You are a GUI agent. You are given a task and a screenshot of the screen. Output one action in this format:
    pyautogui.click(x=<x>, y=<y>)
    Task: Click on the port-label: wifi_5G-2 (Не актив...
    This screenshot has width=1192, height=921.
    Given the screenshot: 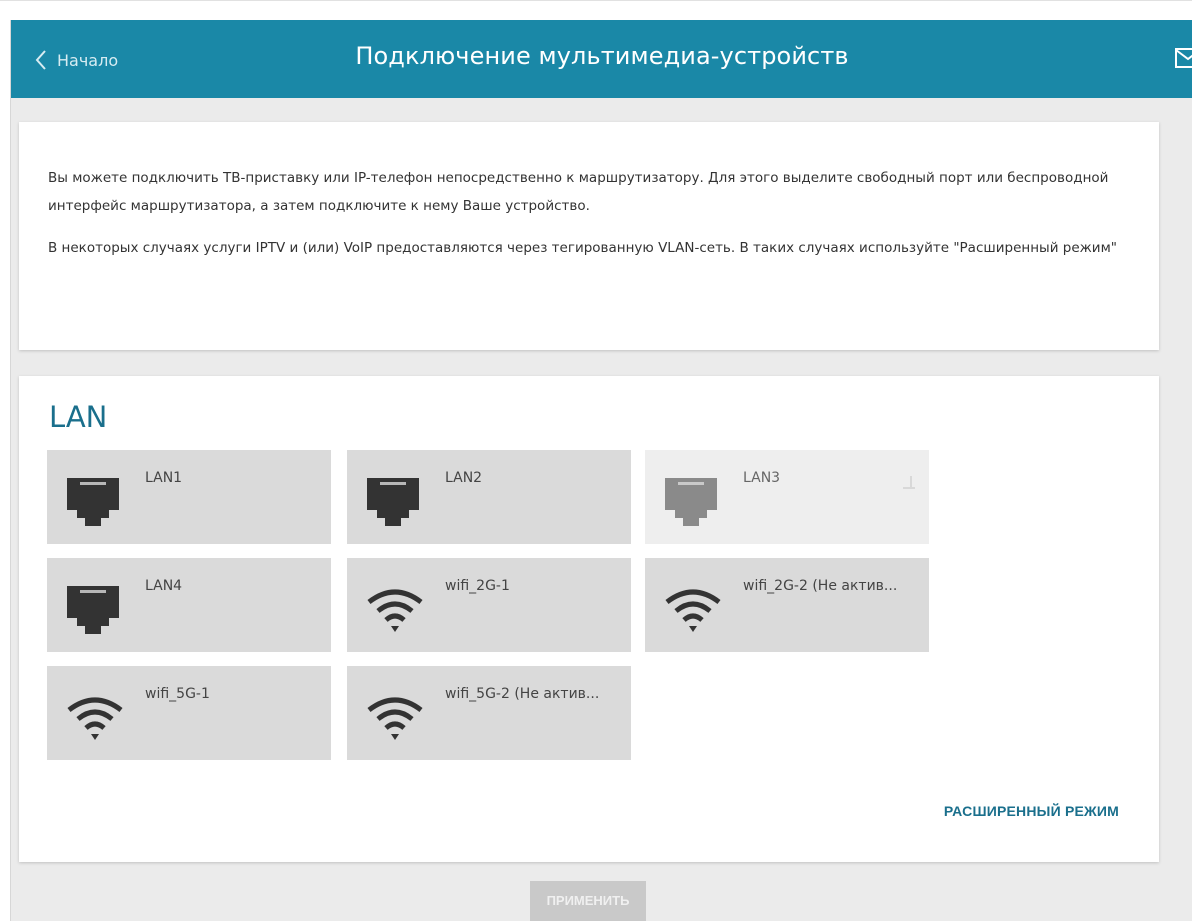 What is the action you would take?
    pyautogui.click(x=522, y=694)
    